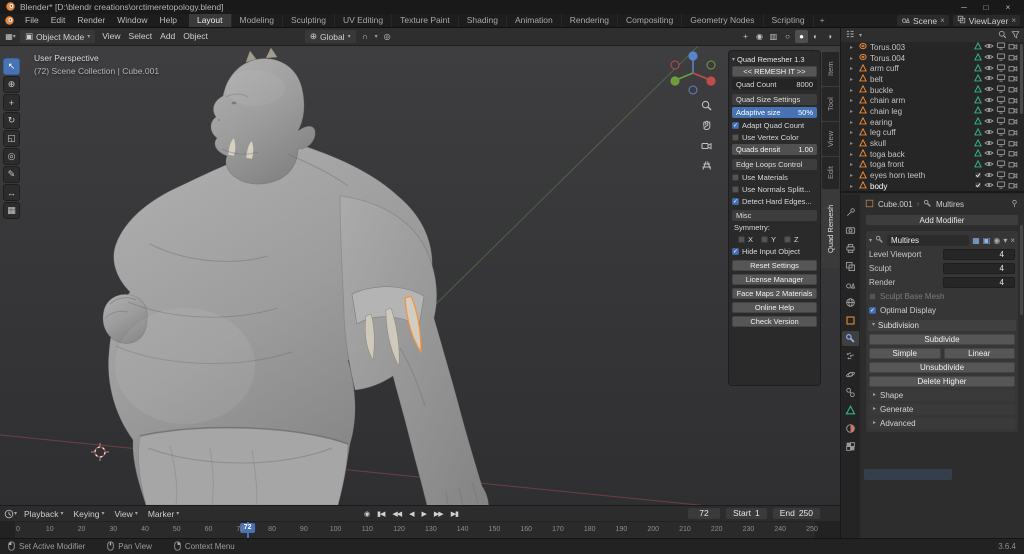 This screenshot has height=554, width=1024. What do you see at coordinates (986, 20) in the screenshot?
I see `view-layer-selector: ViewLayer ×` at bounding box center [986, 20].